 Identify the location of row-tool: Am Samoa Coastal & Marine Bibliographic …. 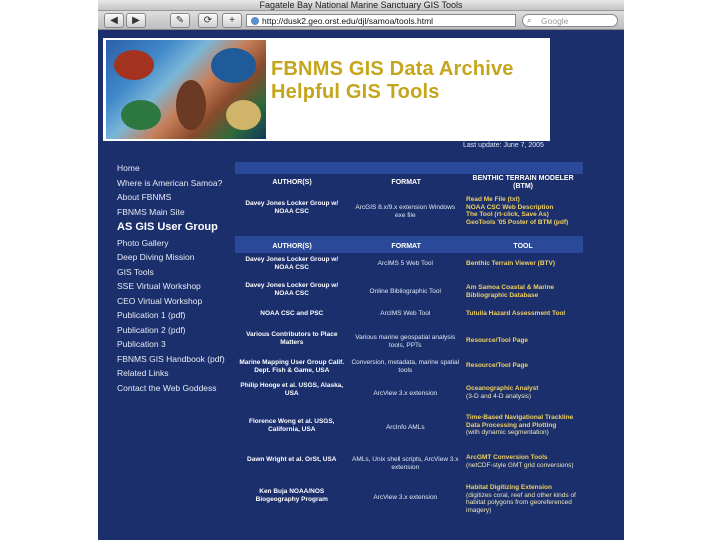
(522, 290).